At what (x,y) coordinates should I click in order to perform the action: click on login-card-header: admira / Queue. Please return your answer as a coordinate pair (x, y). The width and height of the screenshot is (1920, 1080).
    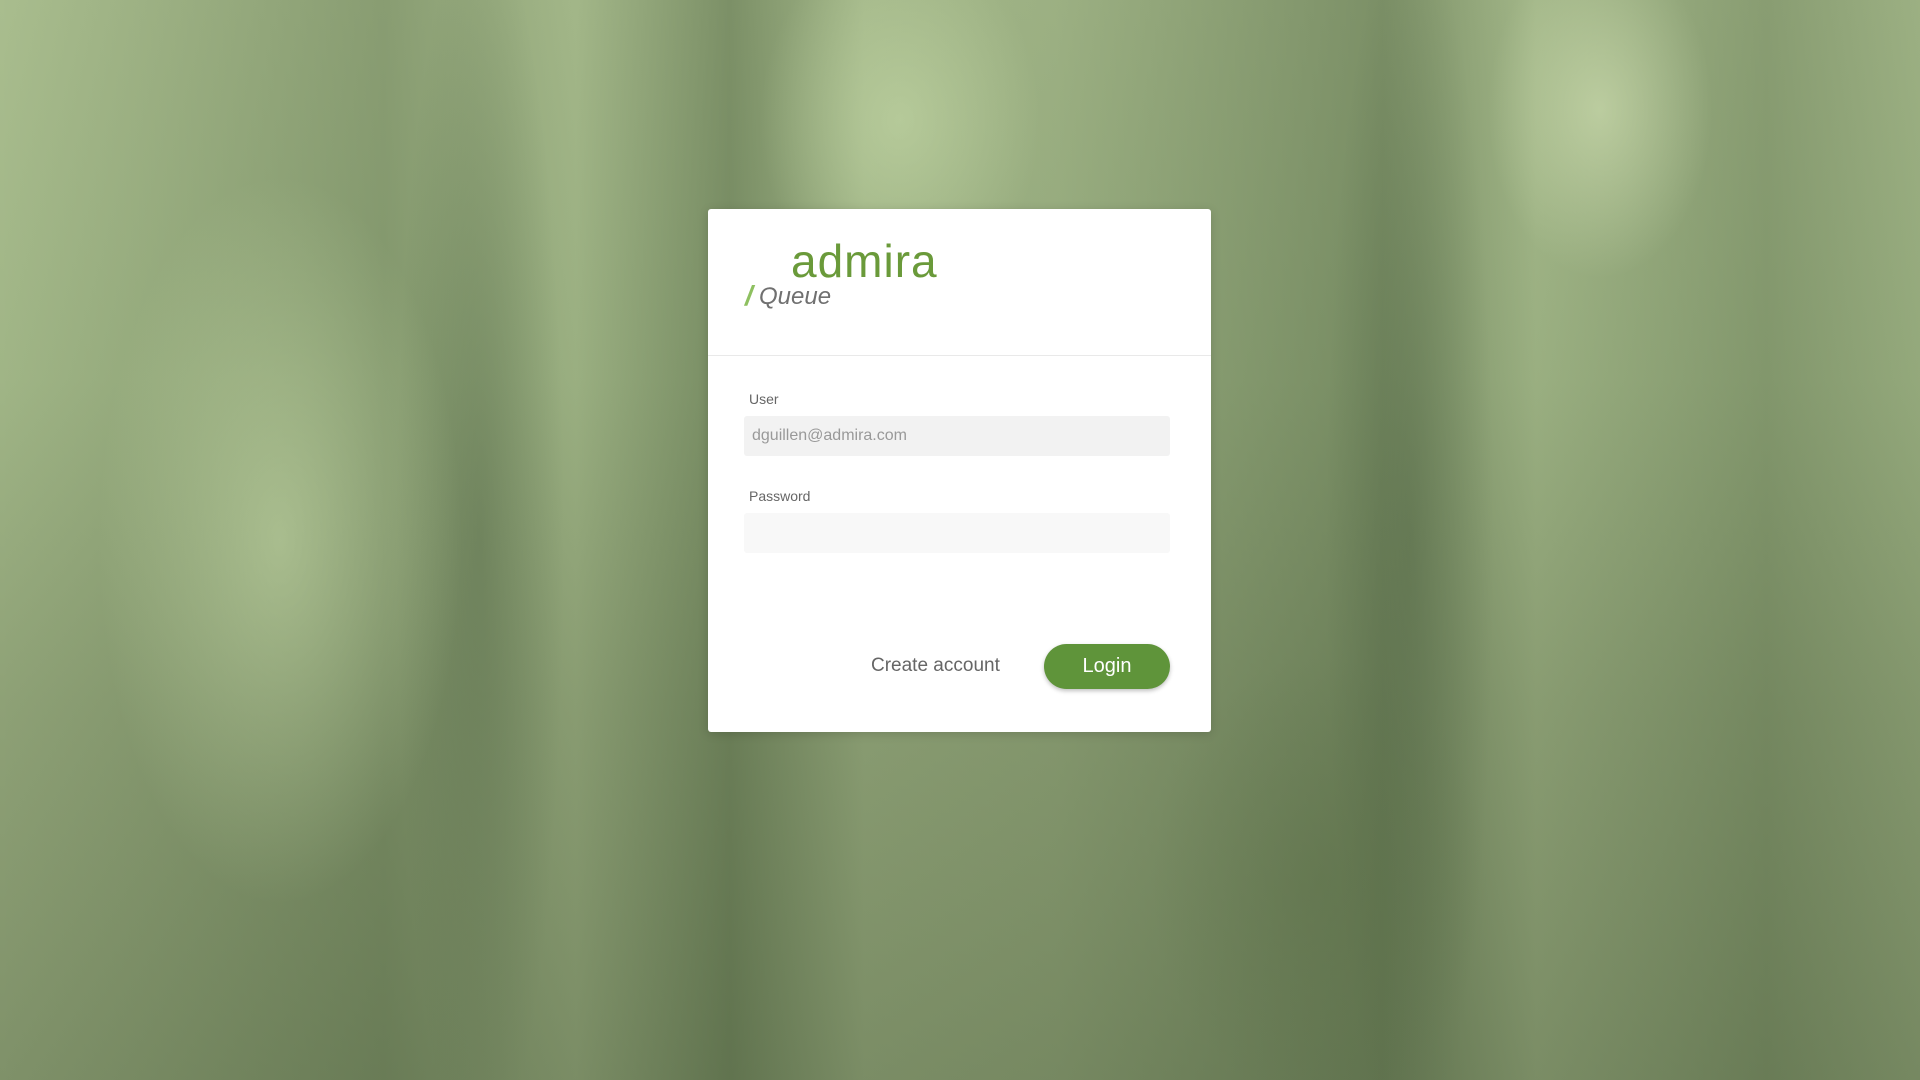
    Looking at the image, I should click on (959, 282).